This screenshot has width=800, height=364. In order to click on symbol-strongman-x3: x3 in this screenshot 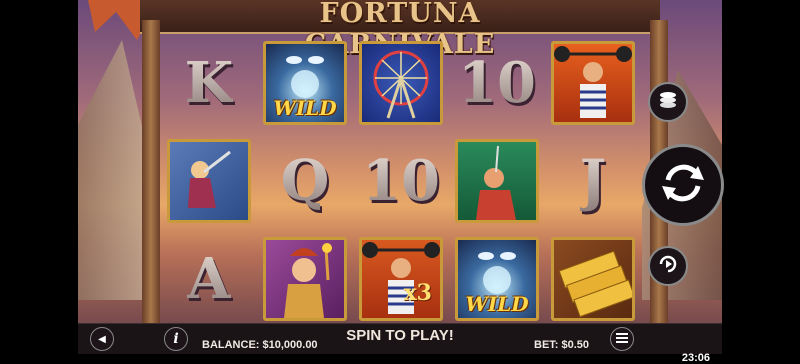, I will do `click(401, 279)`.